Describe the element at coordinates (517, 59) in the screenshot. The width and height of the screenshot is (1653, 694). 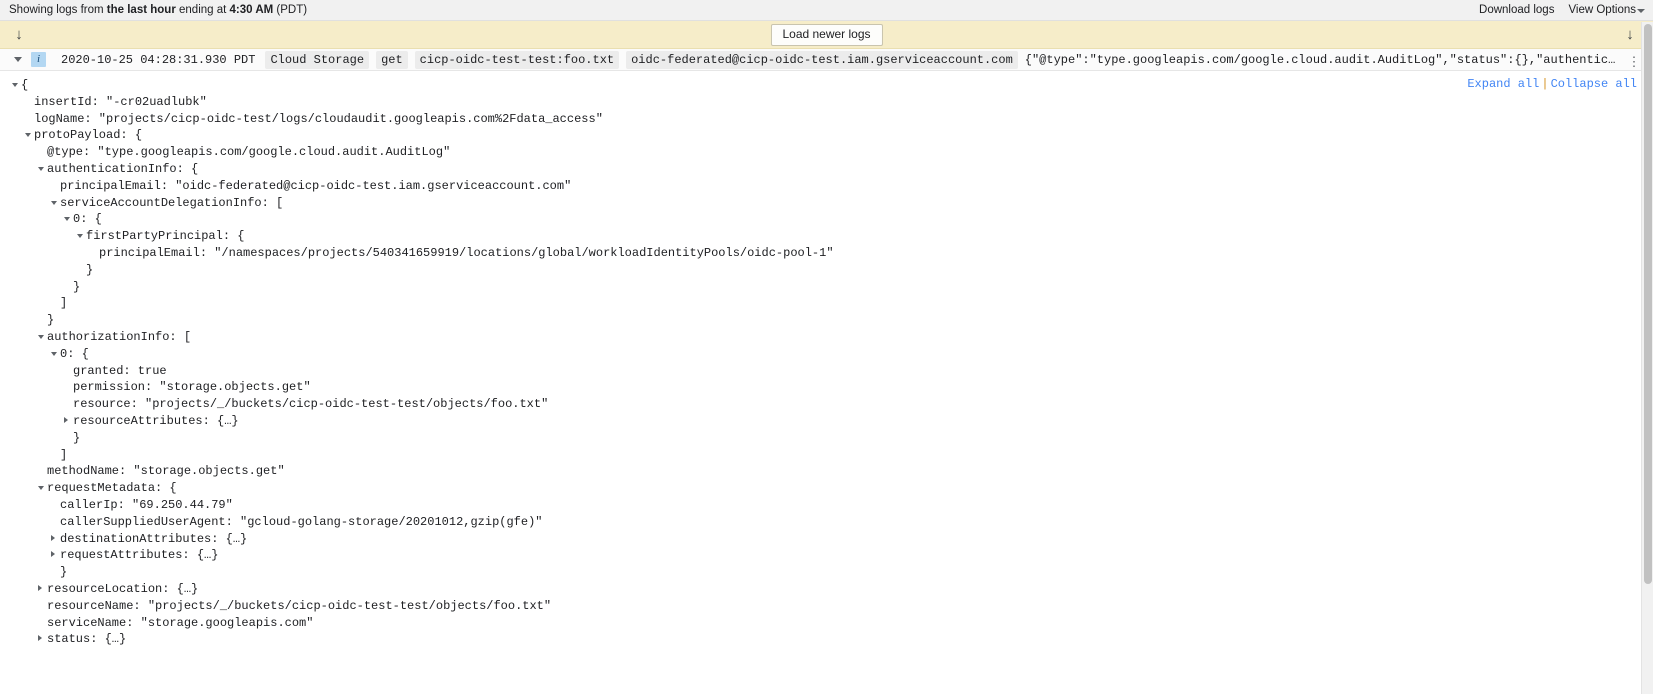
I see `log-resource-chip: cicp-oidc-test-test:foo.txt` at that location.